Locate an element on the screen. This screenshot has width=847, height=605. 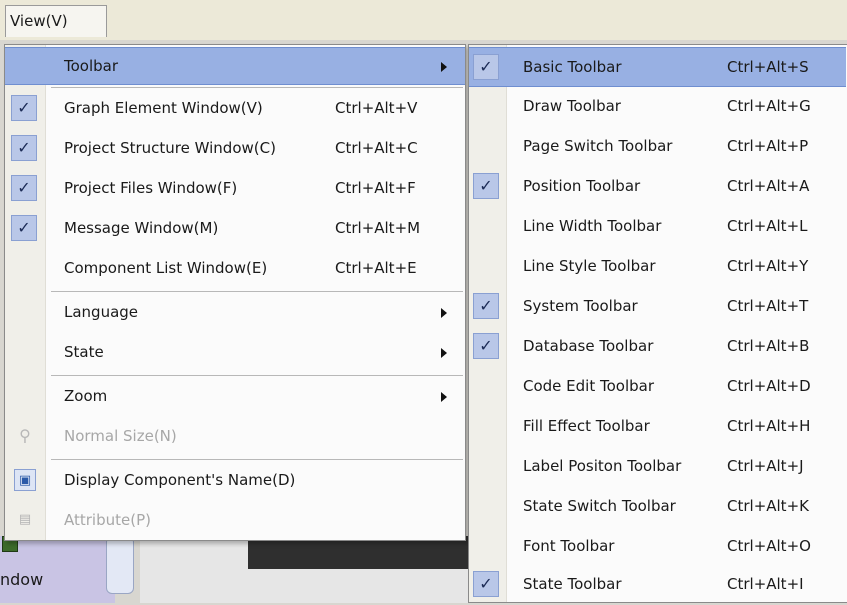
submenu-item-label: Page Switch Toolbar is located at coordinates (598, 146).